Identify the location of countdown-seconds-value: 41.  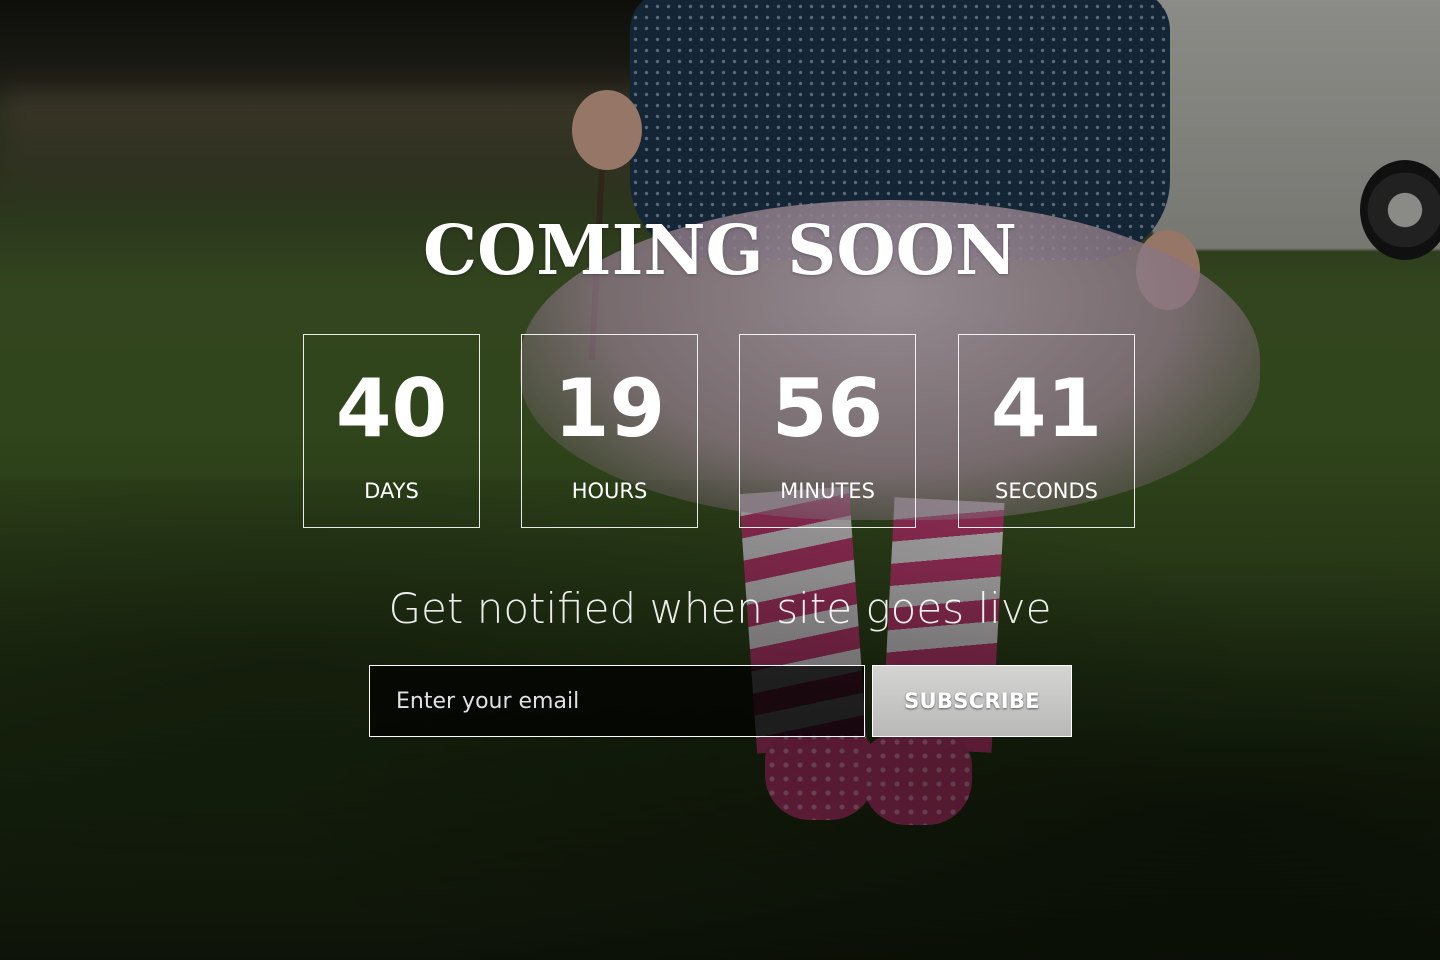
(1046, 408).